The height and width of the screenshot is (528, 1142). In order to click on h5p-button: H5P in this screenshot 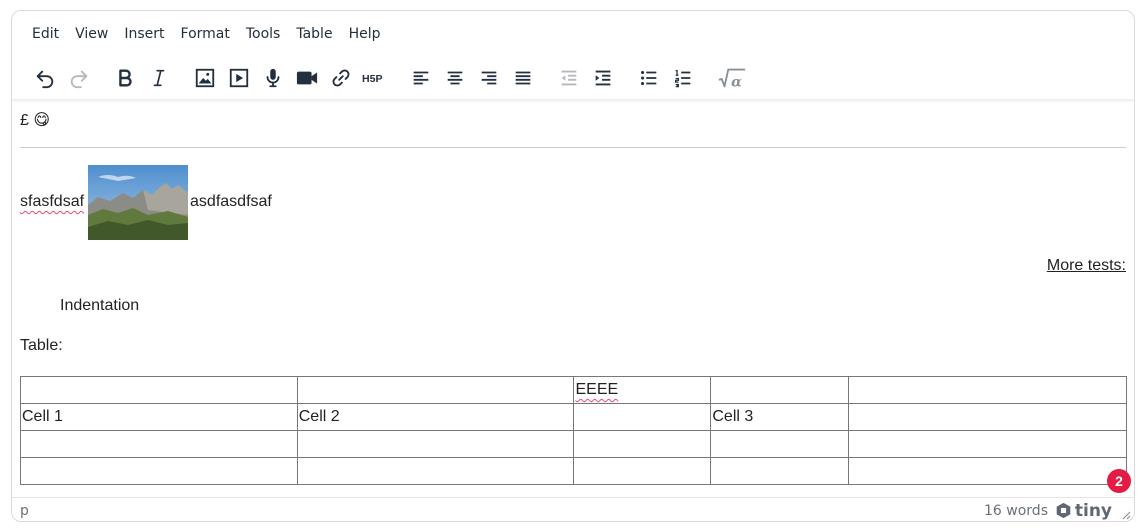, I will do `click(375, 78)`.